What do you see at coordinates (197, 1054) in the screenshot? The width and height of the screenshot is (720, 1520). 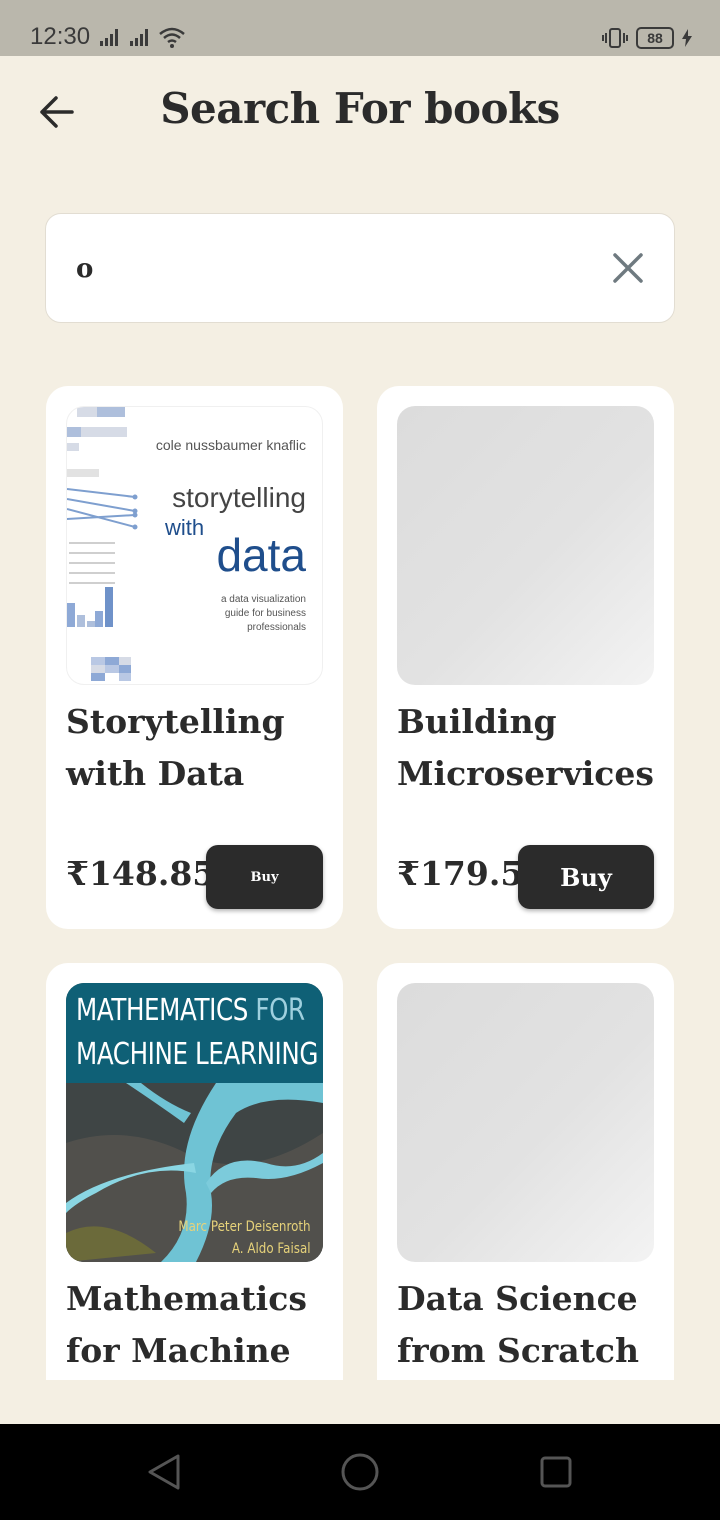 I see `cover-title-line2: MACHINE LEARNING` at bounding box center [197, 1054].